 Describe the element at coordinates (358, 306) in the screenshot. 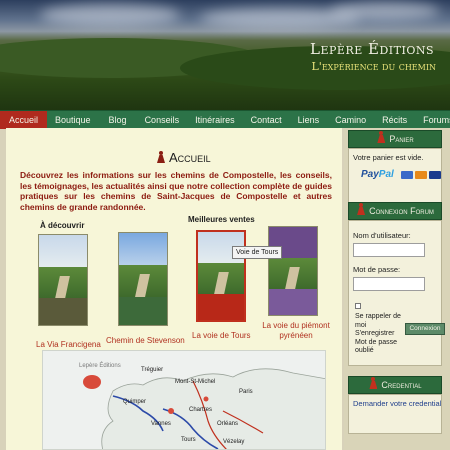

I see `remember-checkbox` at that location.